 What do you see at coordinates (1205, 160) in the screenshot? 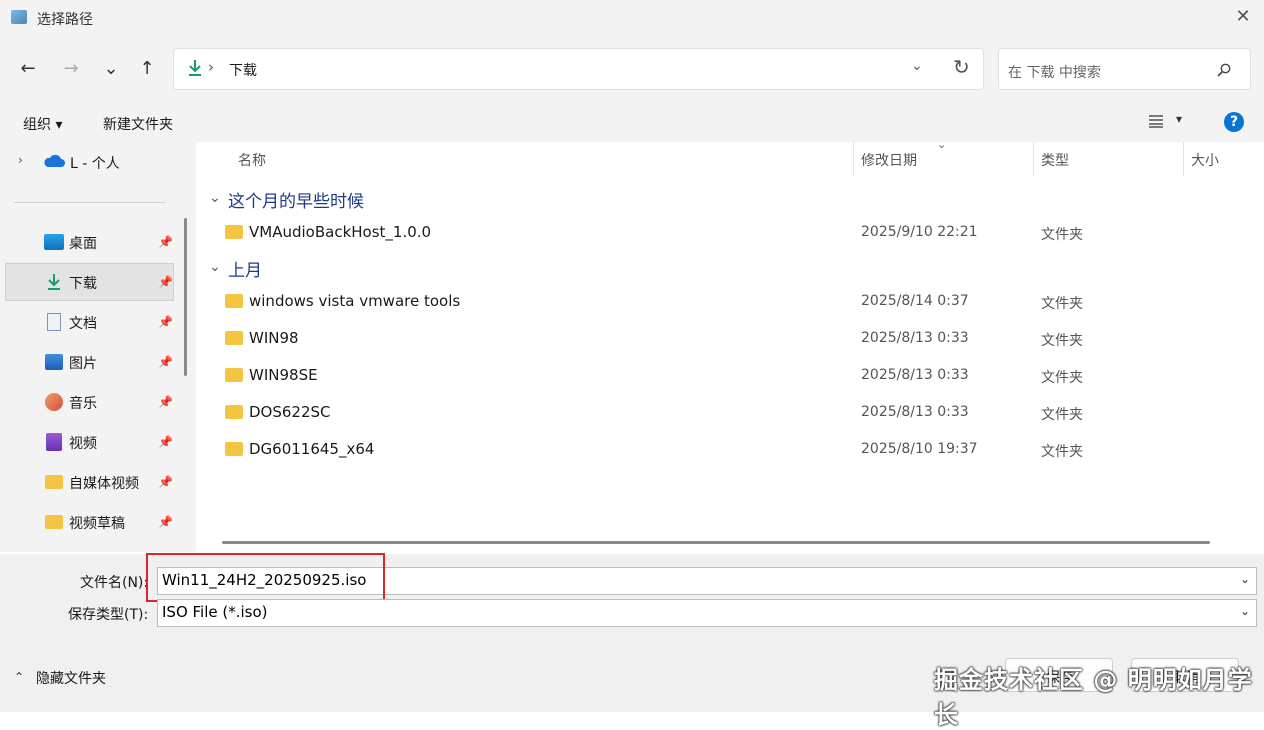
I see `column-header-size: 大小` at bounding box center [1205, 160].